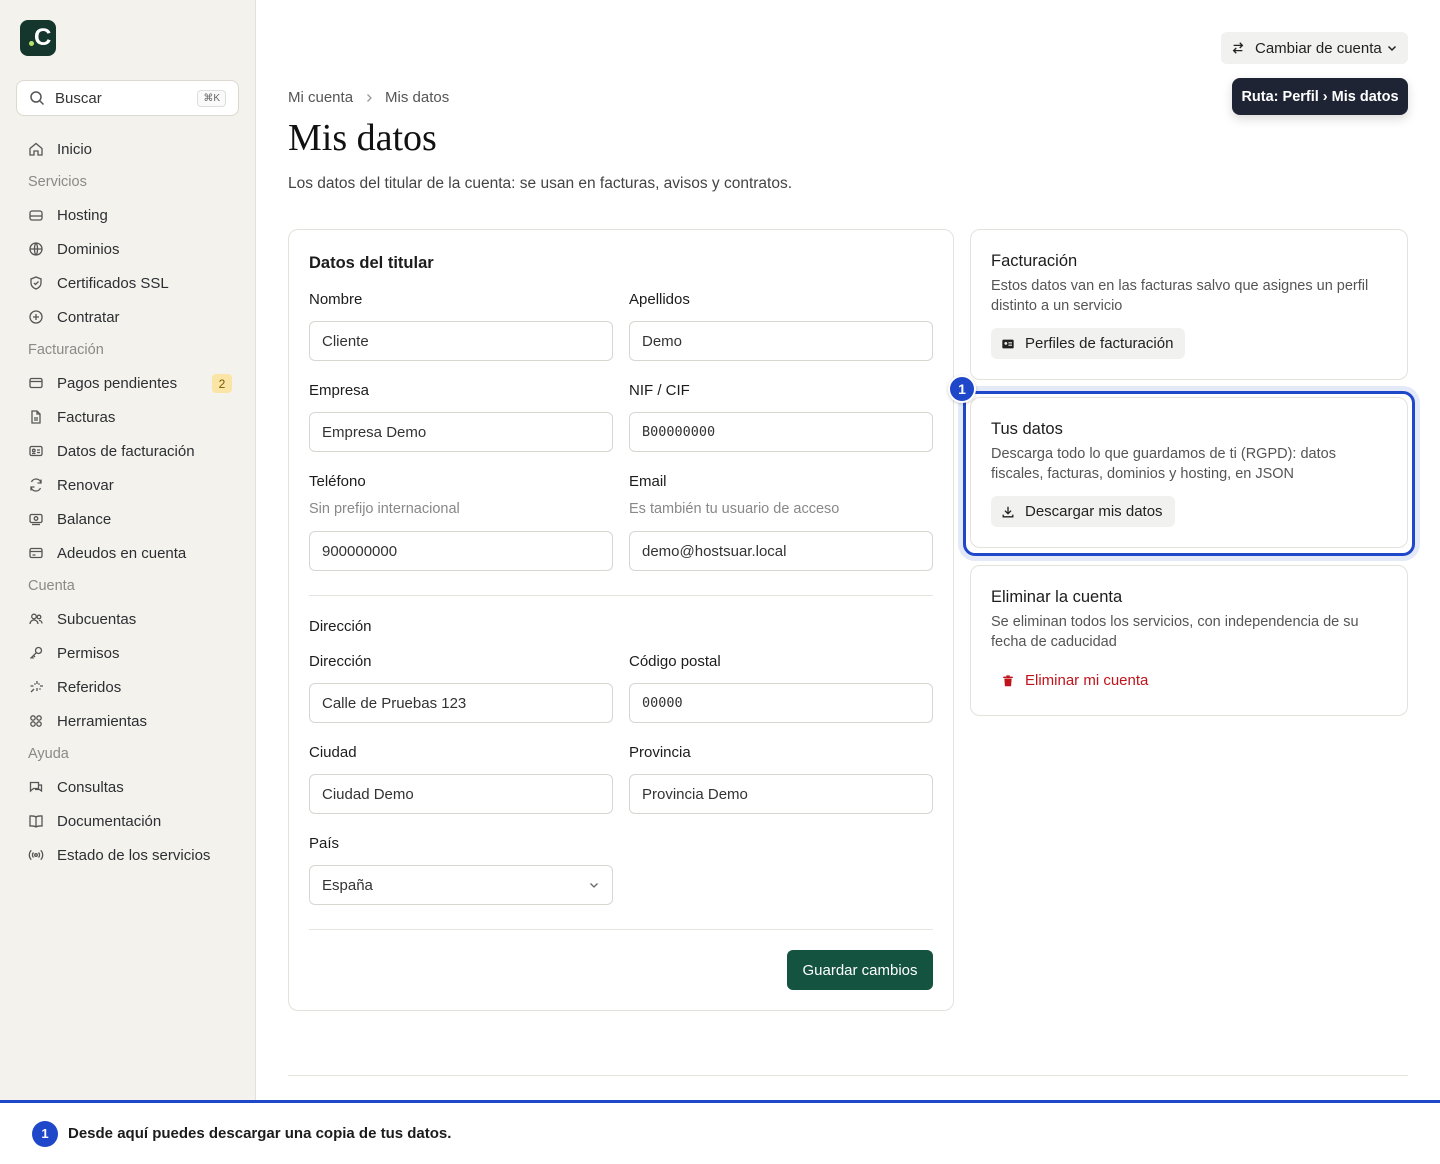  Describe the element at coordinates (320, 97) in the screenshot. I see `breadcrumb-root: Mi cuenta` at that location.